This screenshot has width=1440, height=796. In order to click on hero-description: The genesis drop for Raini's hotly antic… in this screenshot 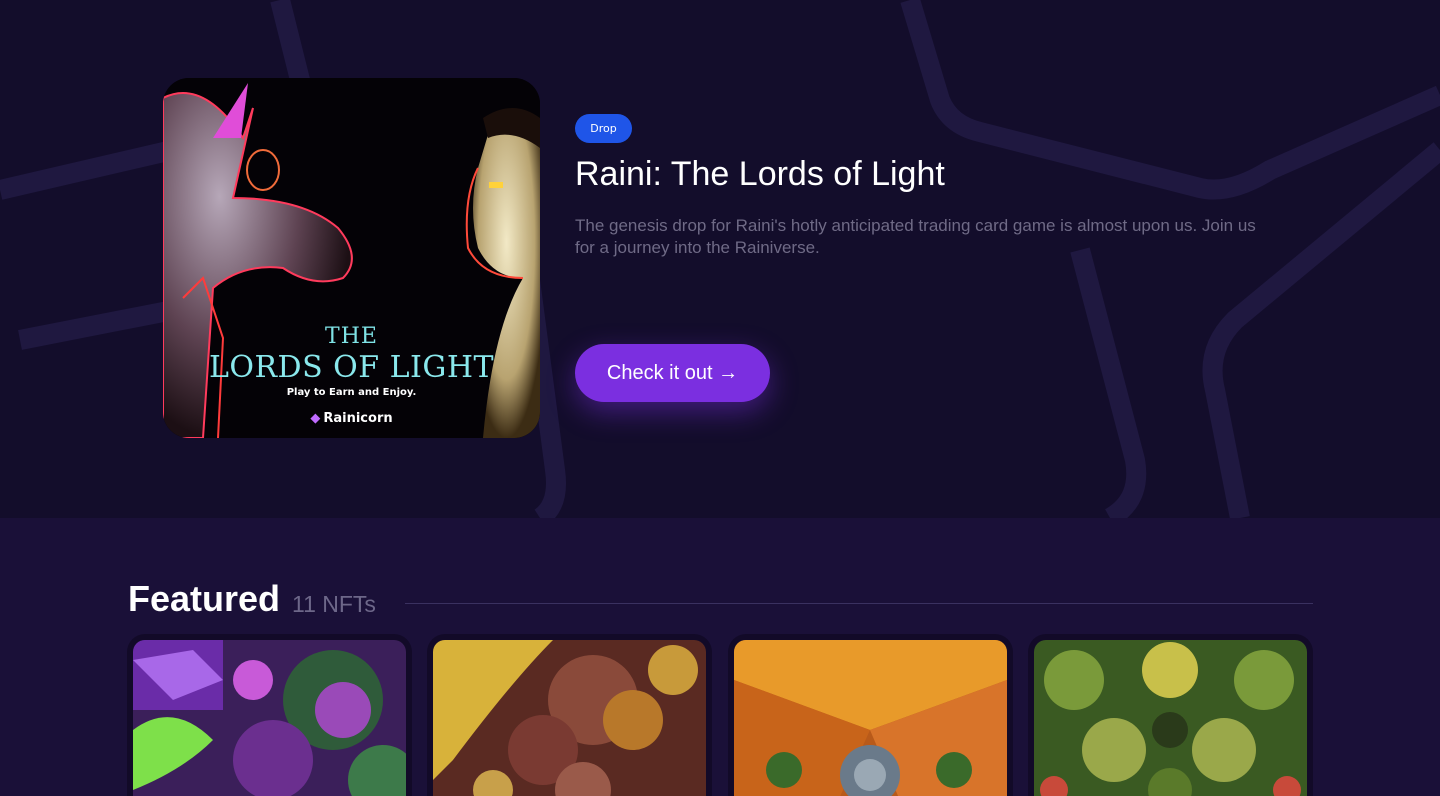, I will do `click(915, 236)`.